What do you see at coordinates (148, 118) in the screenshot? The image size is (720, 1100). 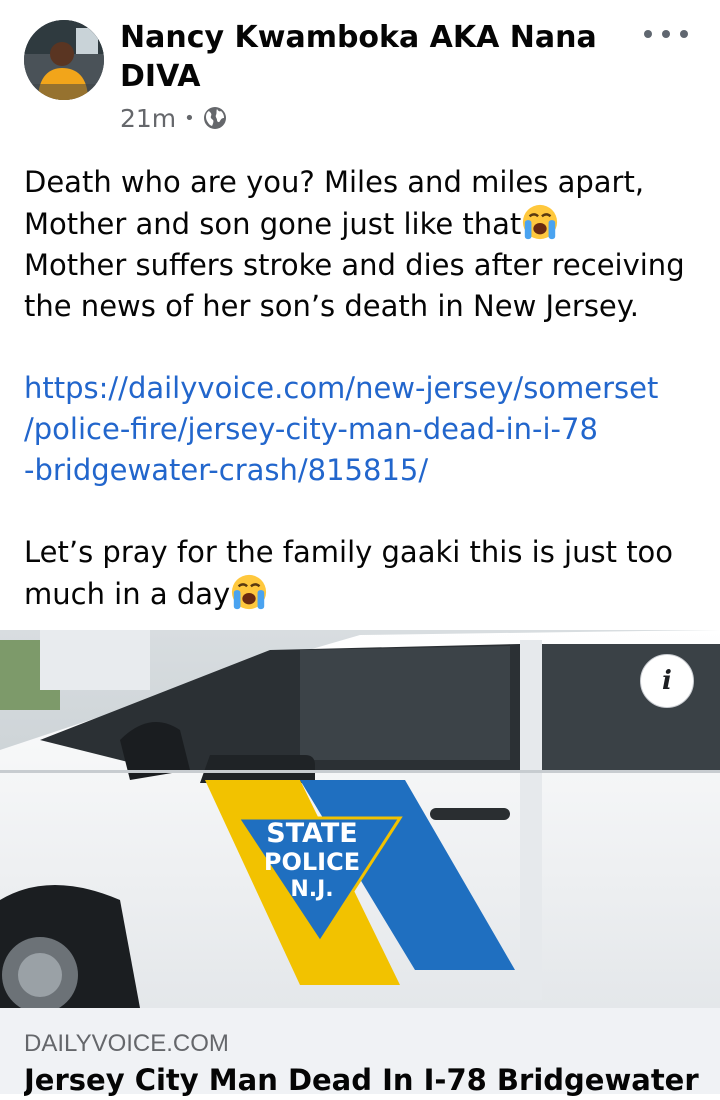 I see `post-time: 21m` at bounding box center [148, 118].